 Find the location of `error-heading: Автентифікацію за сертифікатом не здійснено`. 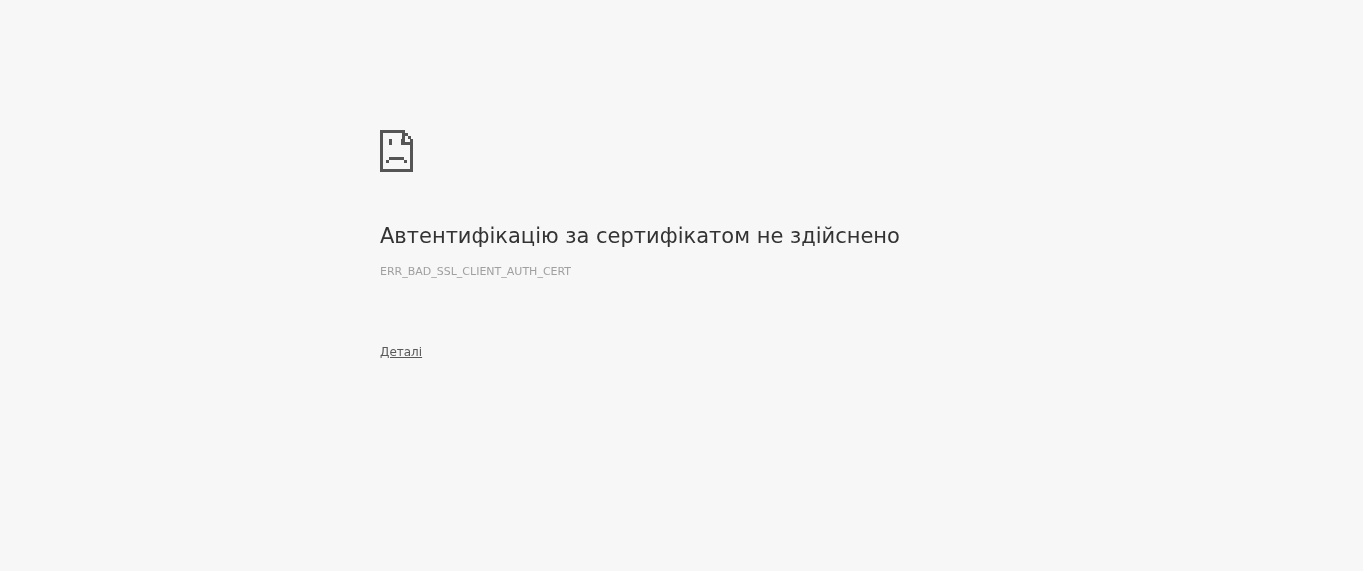

error-heading: Автентифікацію за сертифікатом не здійснено is located at coordinates (640, 236).